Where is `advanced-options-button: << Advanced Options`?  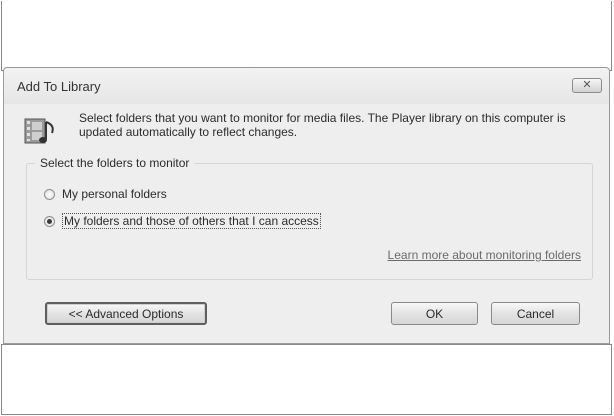 advanced-options-button: << Advanced Options is located at coordinates (126, 313).